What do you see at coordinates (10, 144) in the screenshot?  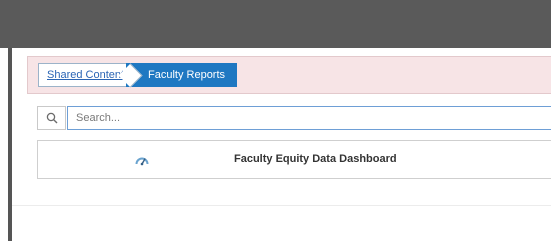 I see `left-edge-bar` at bounding box center [10, 144].